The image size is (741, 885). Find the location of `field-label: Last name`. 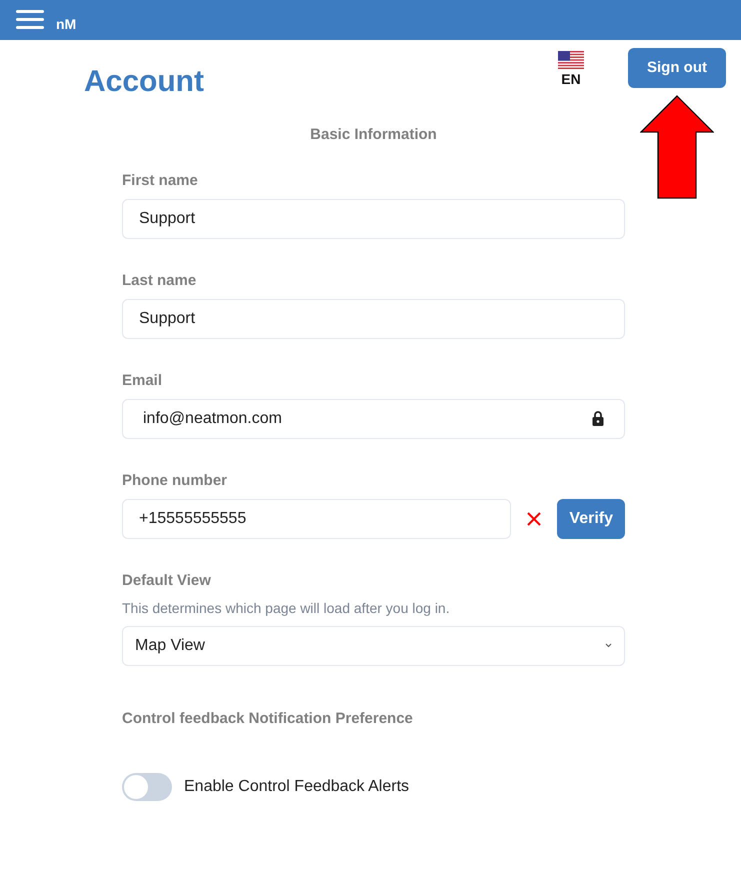

field-label: Last name is located at coordinates (160, 280).